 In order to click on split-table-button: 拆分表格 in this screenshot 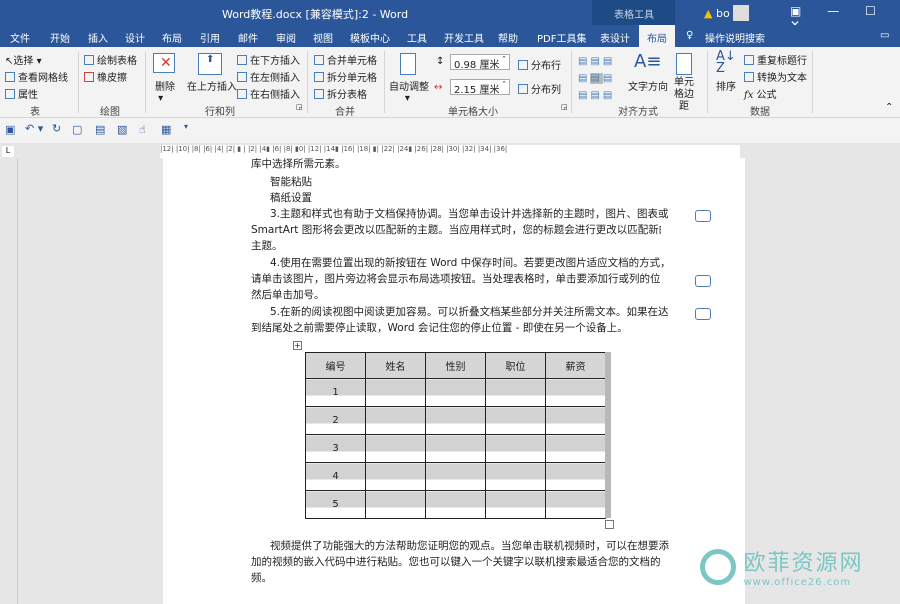, I will do `click(340, 93)`.